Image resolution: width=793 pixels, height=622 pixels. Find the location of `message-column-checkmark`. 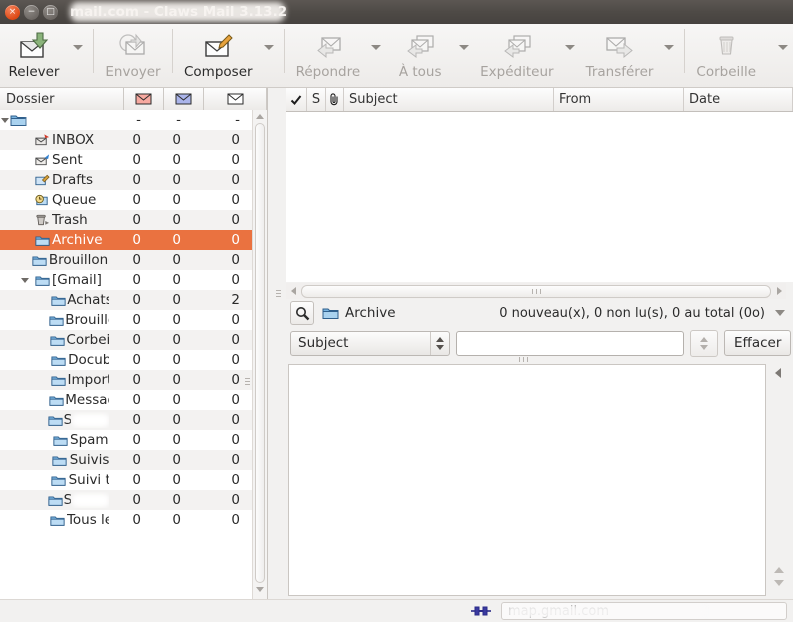

message-column-checkmark is located at coordinates (296, 99).